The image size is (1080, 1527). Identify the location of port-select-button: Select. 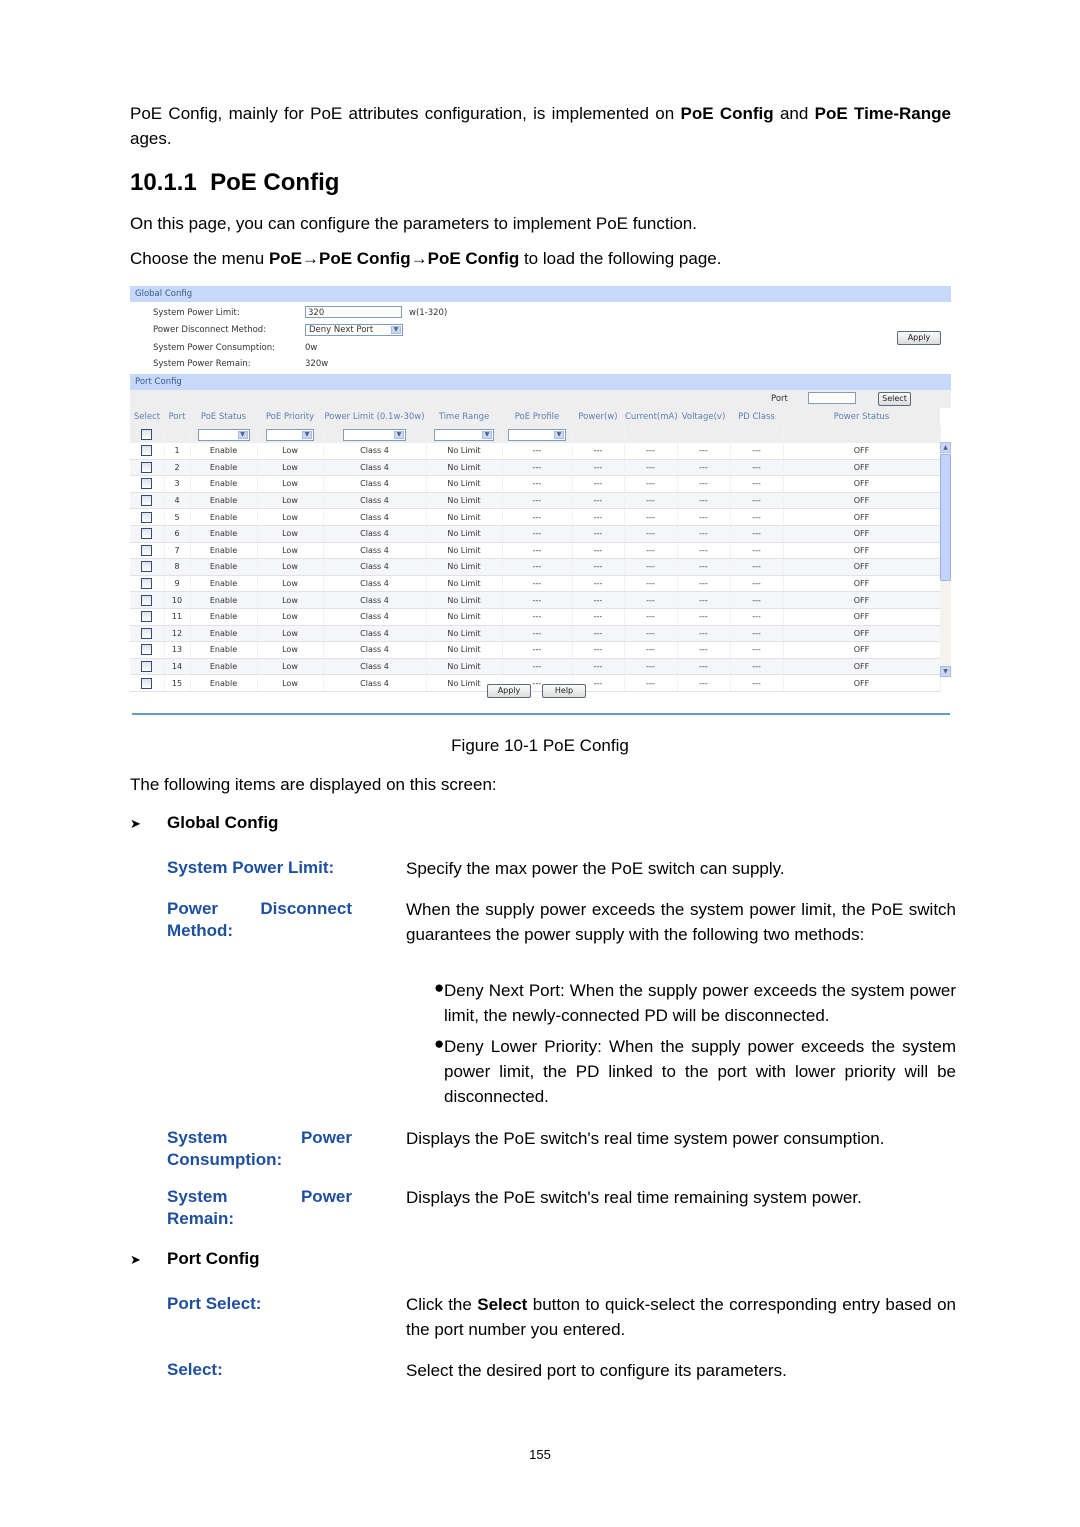
(894, 399).